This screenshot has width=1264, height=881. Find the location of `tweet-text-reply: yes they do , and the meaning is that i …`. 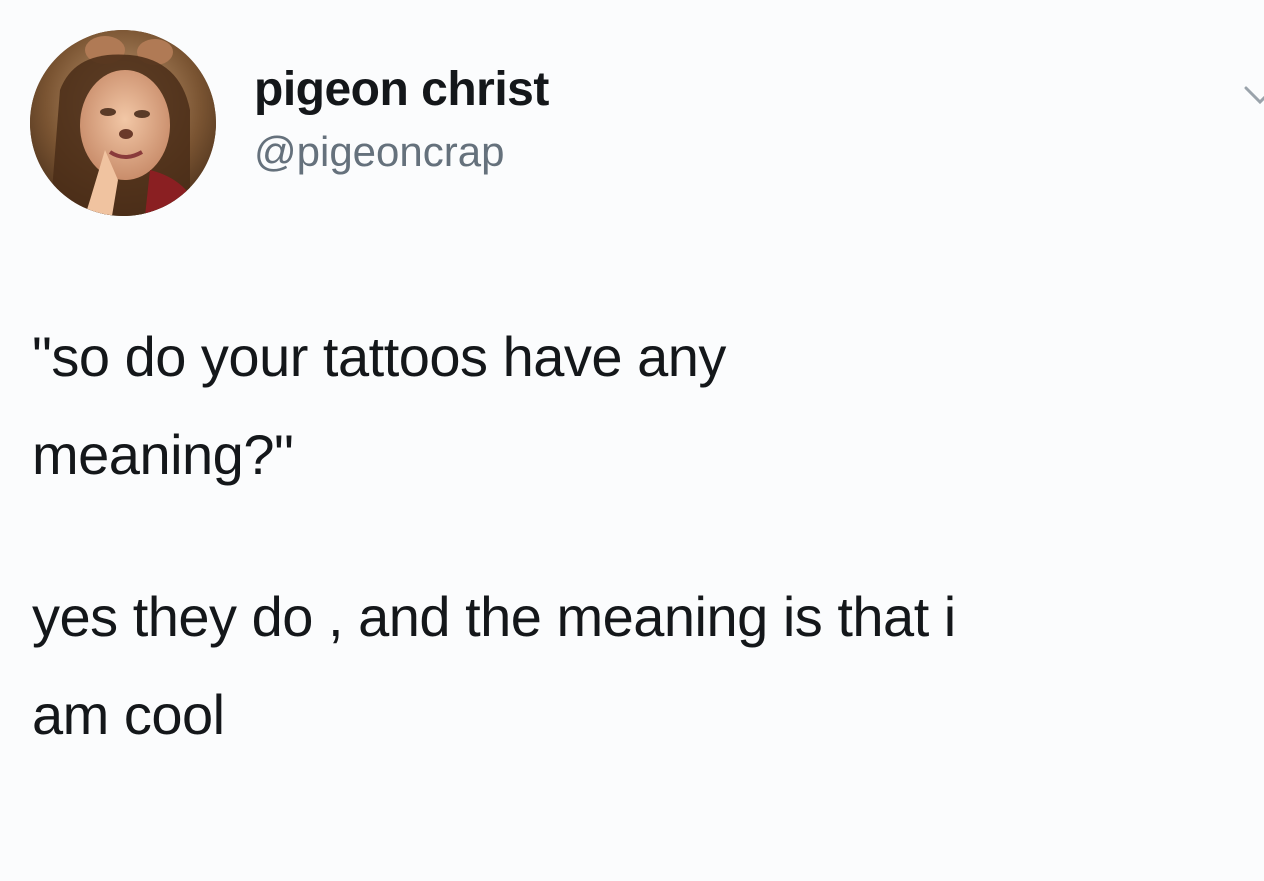

tweet-text-reply: yes they do , and the meaning is that i … is located at coordinates (494, 665).